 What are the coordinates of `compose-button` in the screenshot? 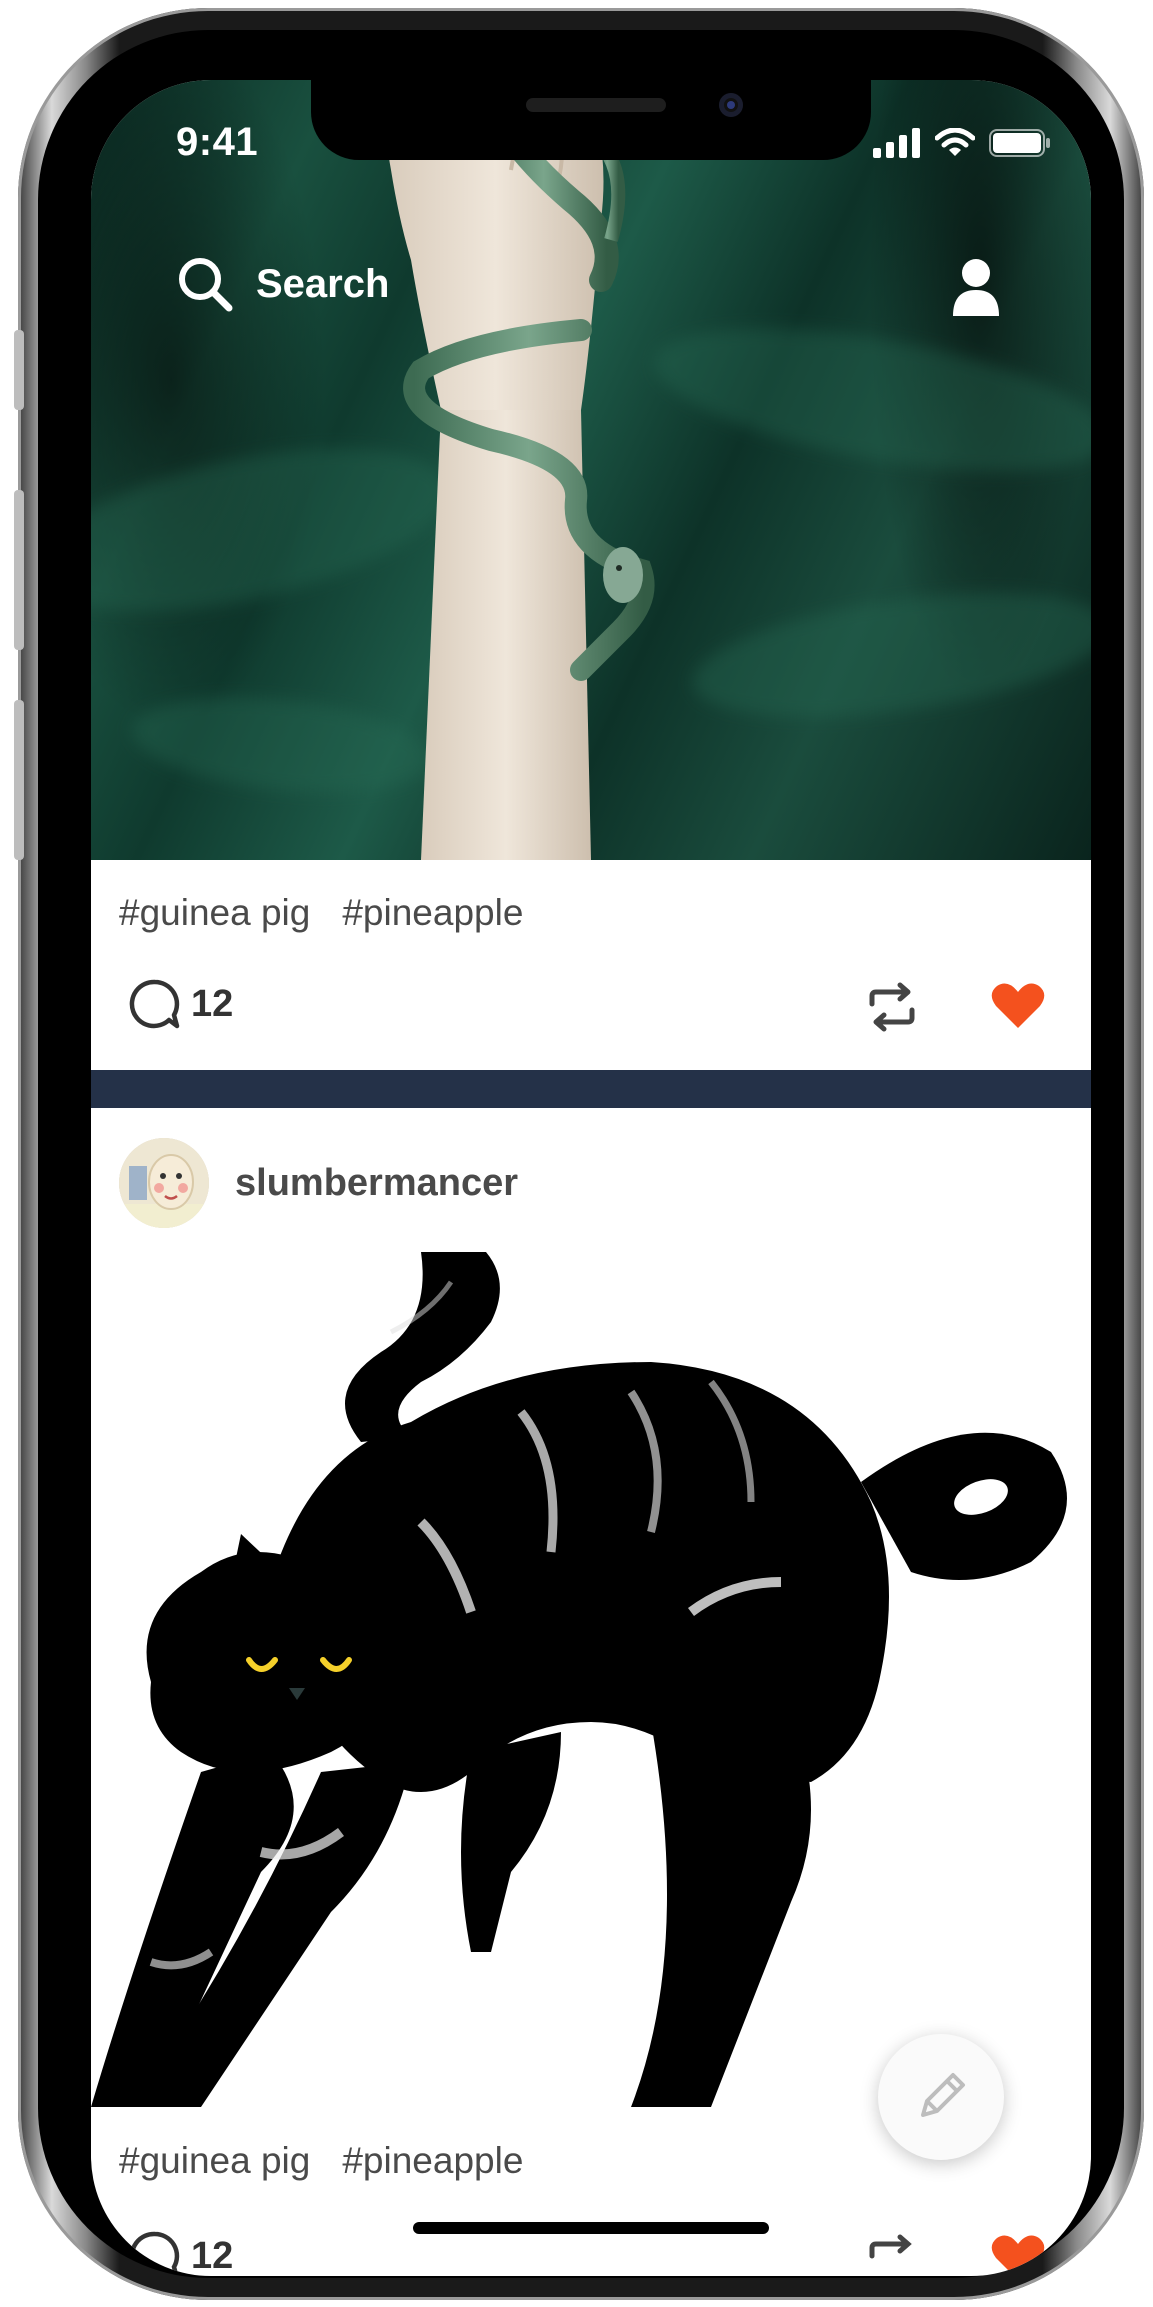 It's located at (941, 2097).